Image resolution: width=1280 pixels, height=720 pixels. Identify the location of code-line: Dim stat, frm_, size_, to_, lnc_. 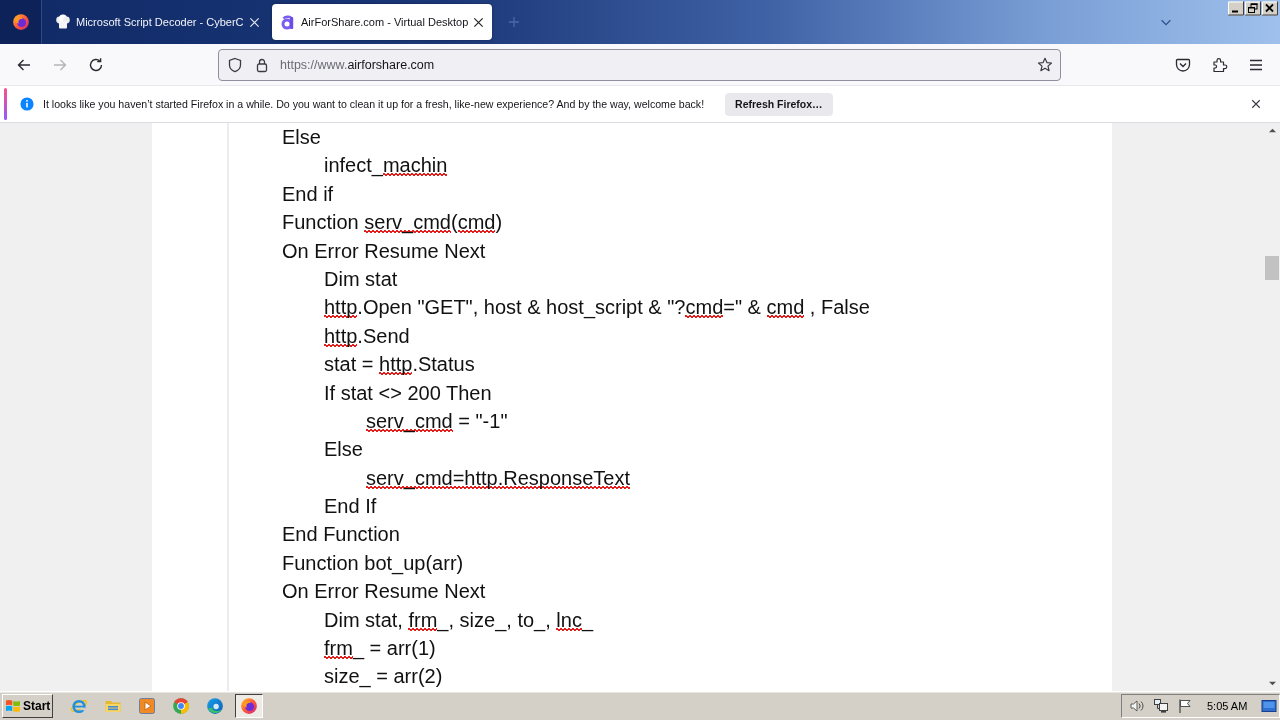
(458, 620).